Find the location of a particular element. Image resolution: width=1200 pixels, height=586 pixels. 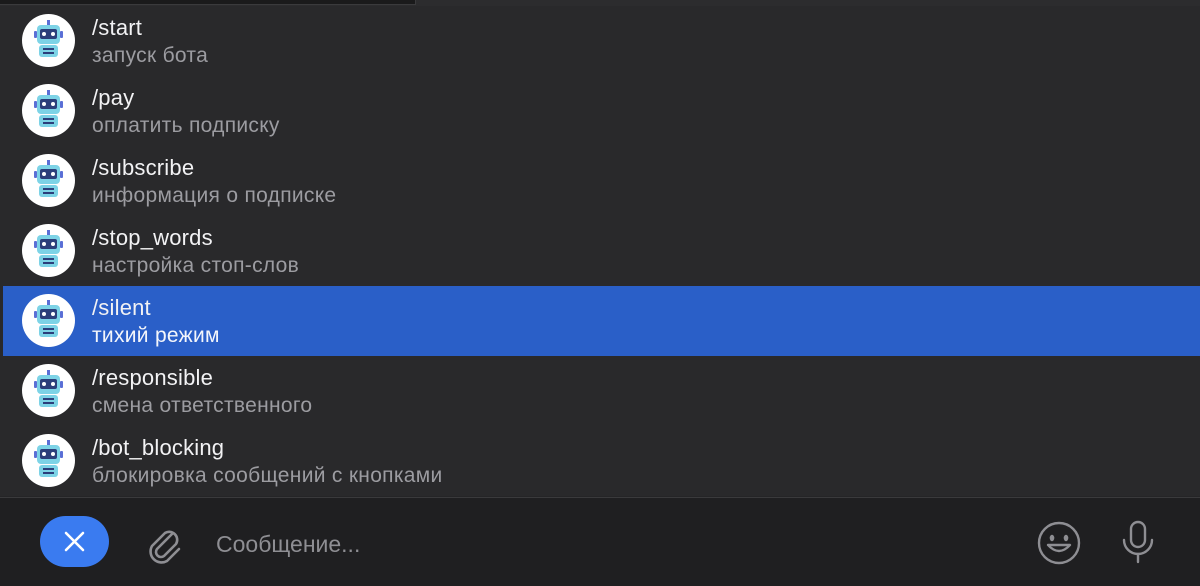

command-item-pay: /pay оплатить подписку is located at coordinates (601, 111).